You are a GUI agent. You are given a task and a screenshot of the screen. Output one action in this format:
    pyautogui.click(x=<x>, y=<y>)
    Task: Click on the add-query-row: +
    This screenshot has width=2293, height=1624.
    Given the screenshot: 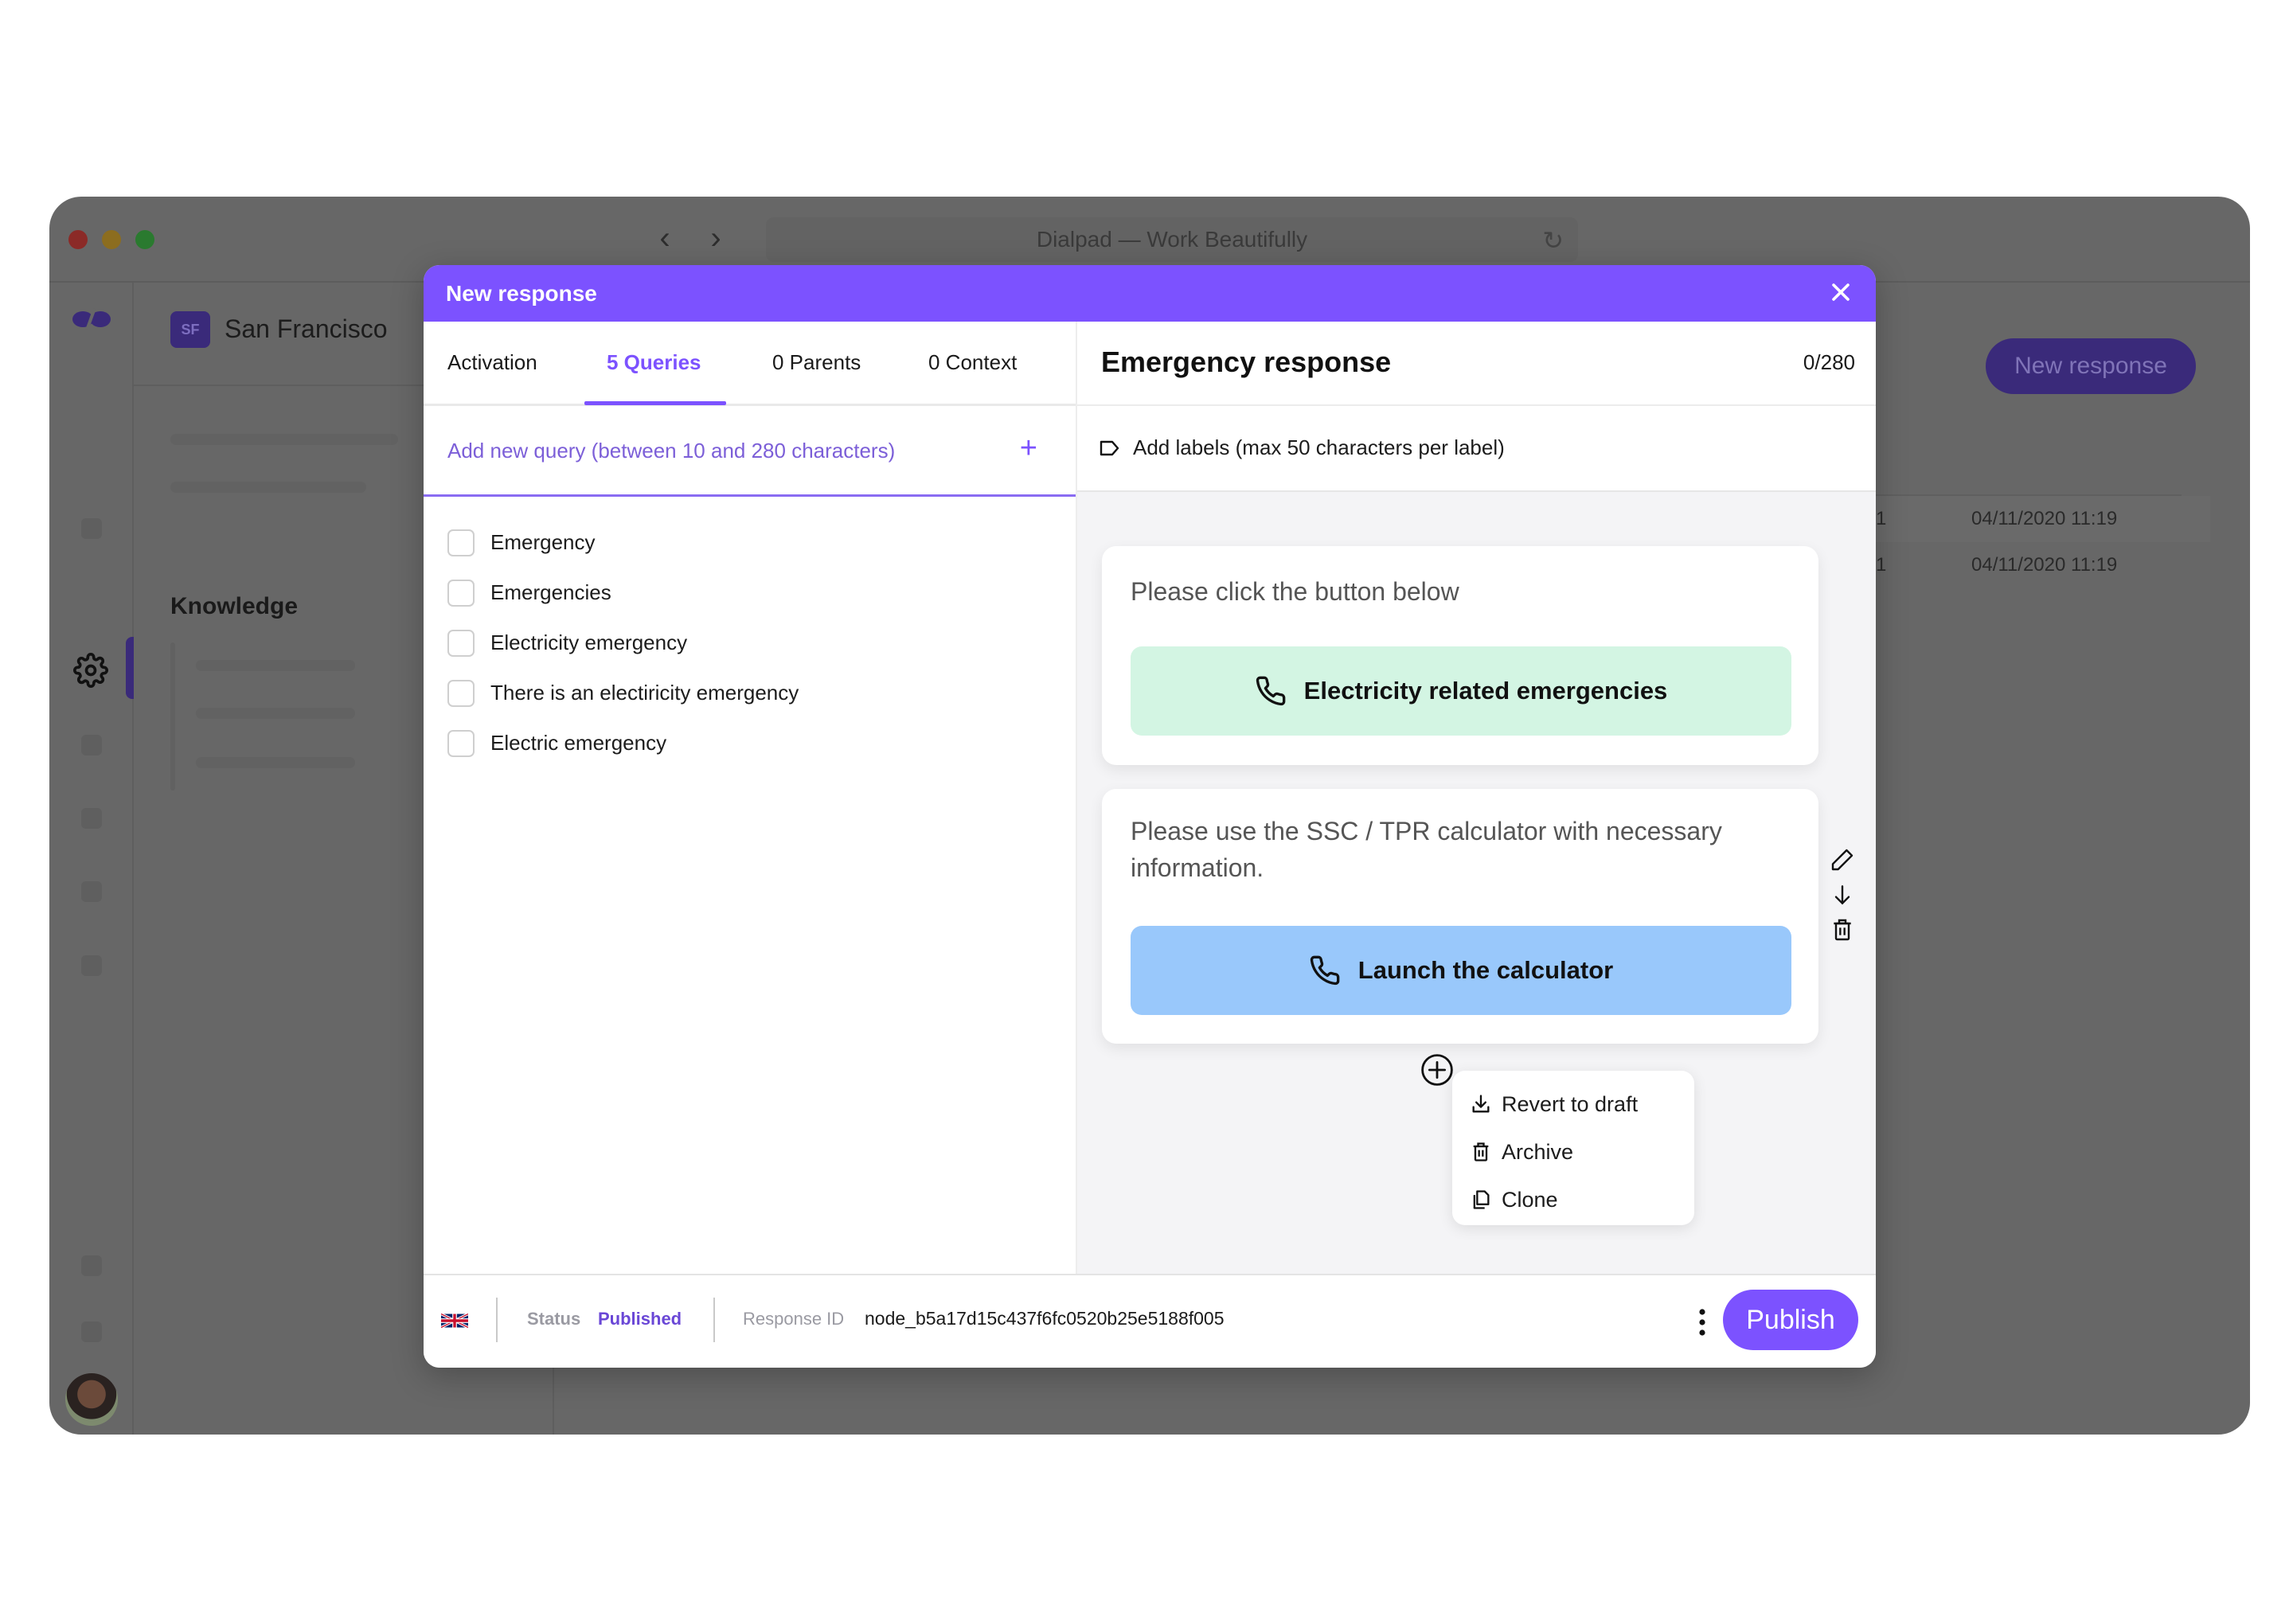 What is the action you would take?
    pyautogui.click(x=750, y=451)
    